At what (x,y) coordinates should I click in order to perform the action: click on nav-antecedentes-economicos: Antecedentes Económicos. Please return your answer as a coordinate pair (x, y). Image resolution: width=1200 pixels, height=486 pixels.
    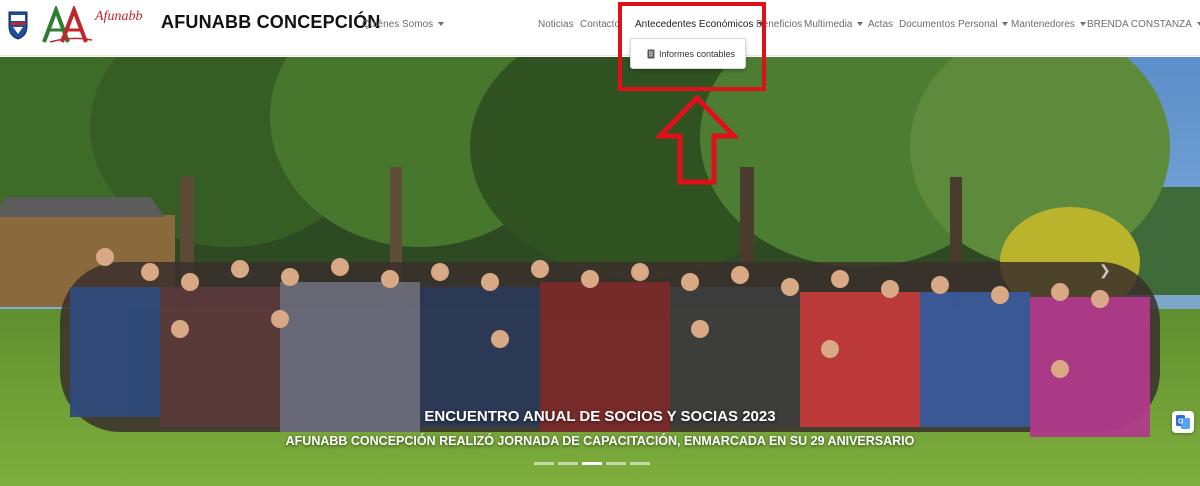
    Looking at the image, I should click on (700, 24).